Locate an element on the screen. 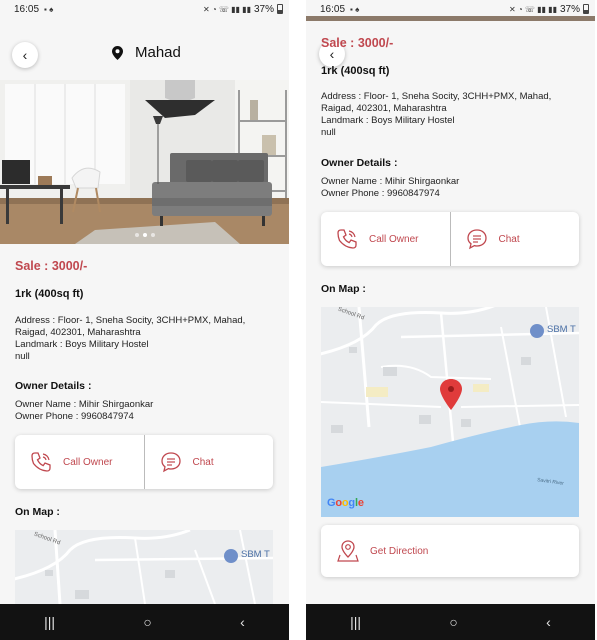 The height and width of the screenshot is (640, 597). property-image is located at coordinates (144, 162).